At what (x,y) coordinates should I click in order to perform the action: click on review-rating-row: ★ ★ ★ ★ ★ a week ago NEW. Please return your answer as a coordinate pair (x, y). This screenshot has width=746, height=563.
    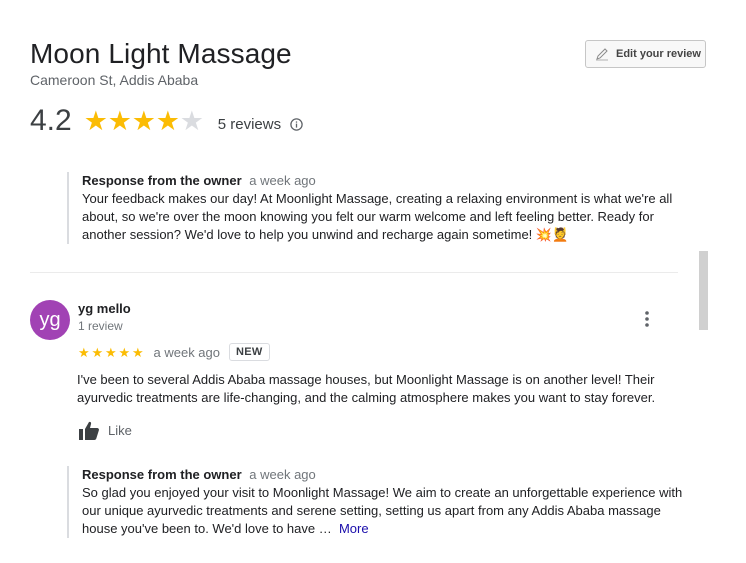
    Looking at the image, I should click on (174, 352).